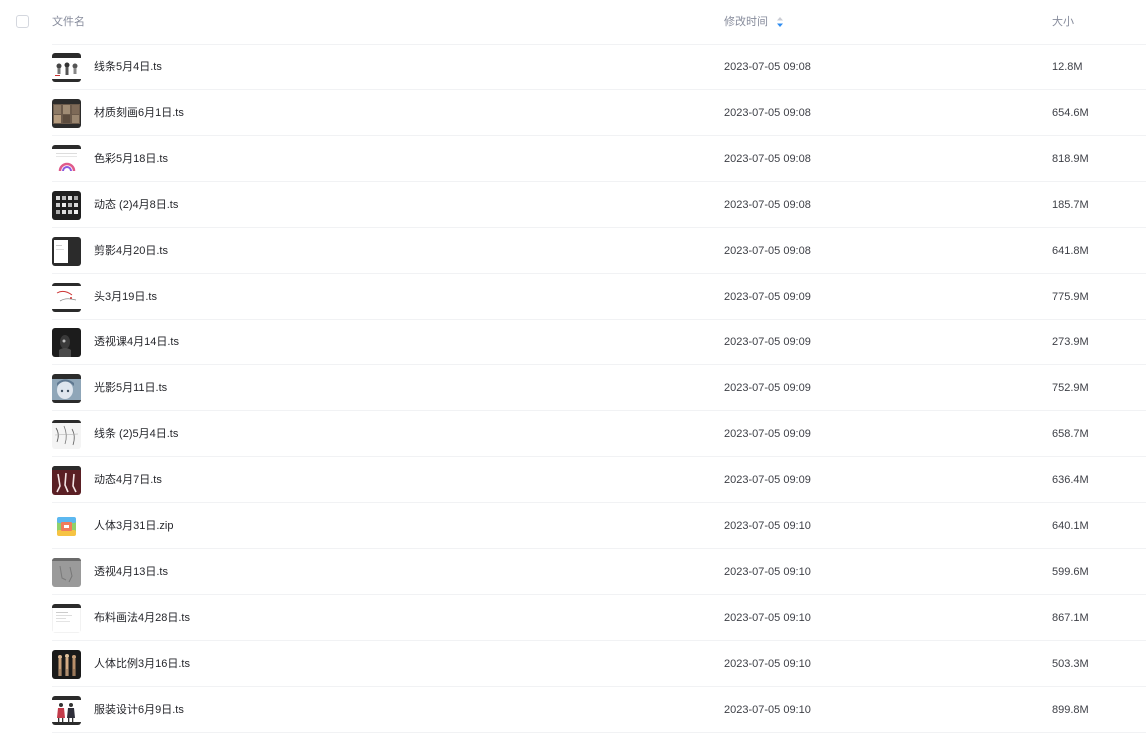  What do you see at coordinates (1067, 67) in the screenshot?
I see `file-size: 12.8M` at bounding box center [1067, 67].